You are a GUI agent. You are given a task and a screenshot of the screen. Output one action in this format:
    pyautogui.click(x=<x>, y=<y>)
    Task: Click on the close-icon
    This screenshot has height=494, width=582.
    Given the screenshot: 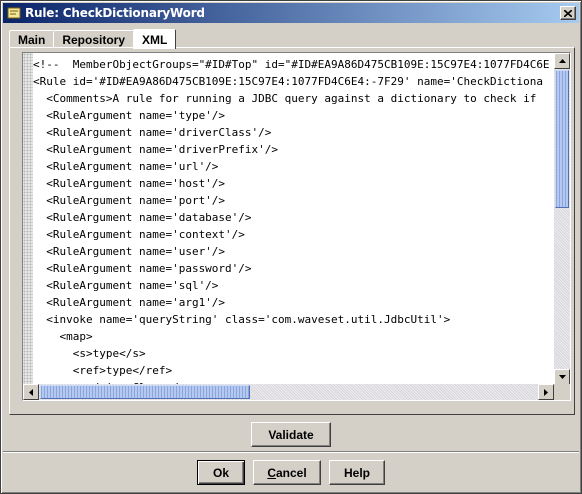 What is the action you would take?
    pyautogui.click(x=568, y=13)
    